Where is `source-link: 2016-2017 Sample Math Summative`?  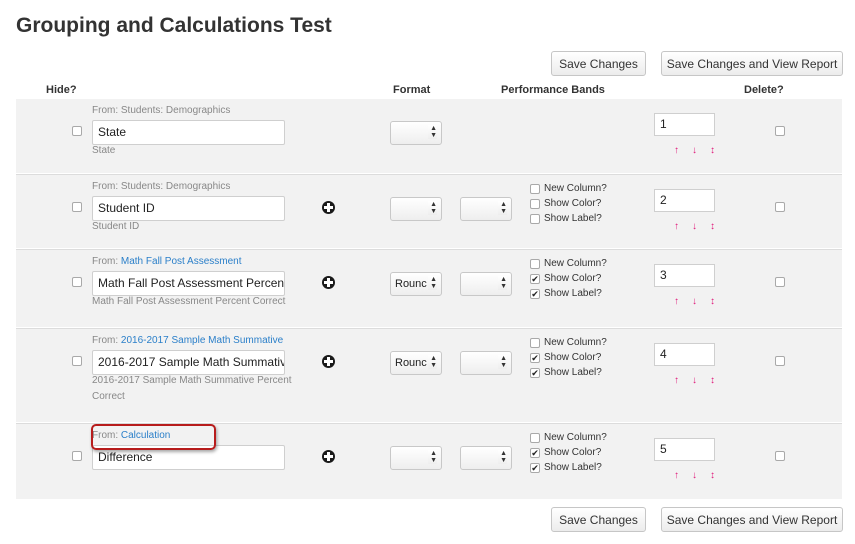 source-link: 2016-2017 Sample Math Summative is located at coordinates (202, 340).